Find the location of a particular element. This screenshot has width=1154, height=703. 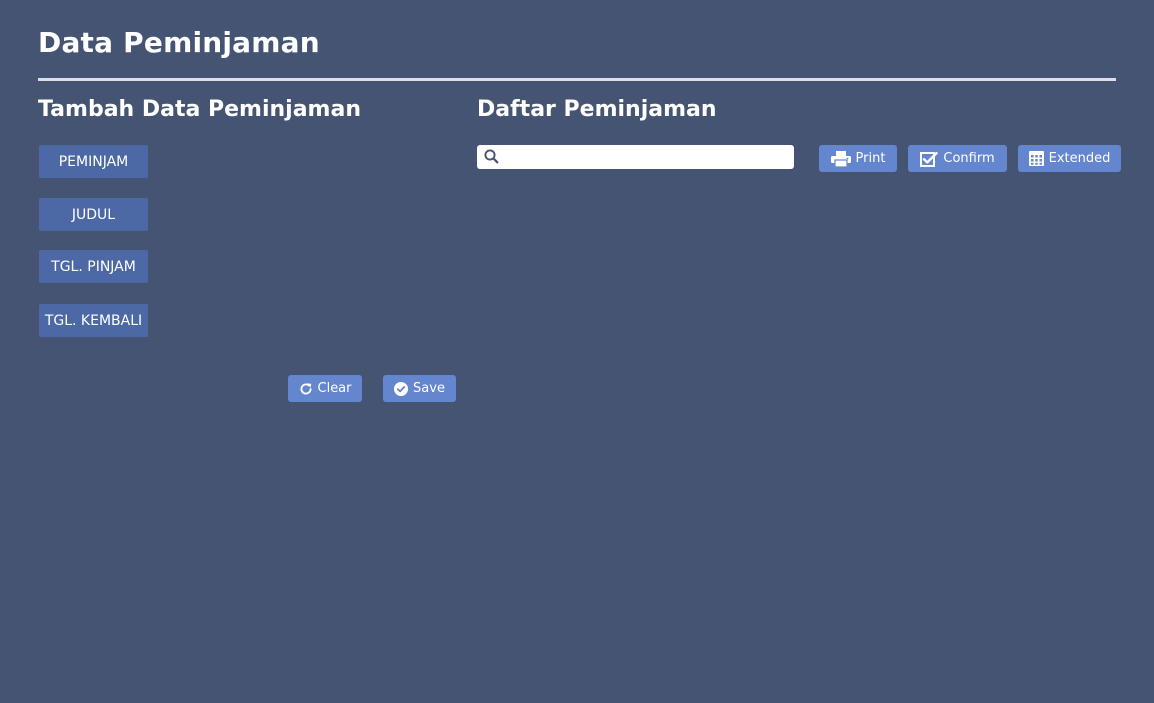

clear-button-label: Clear is located at coordinates (334, 388).